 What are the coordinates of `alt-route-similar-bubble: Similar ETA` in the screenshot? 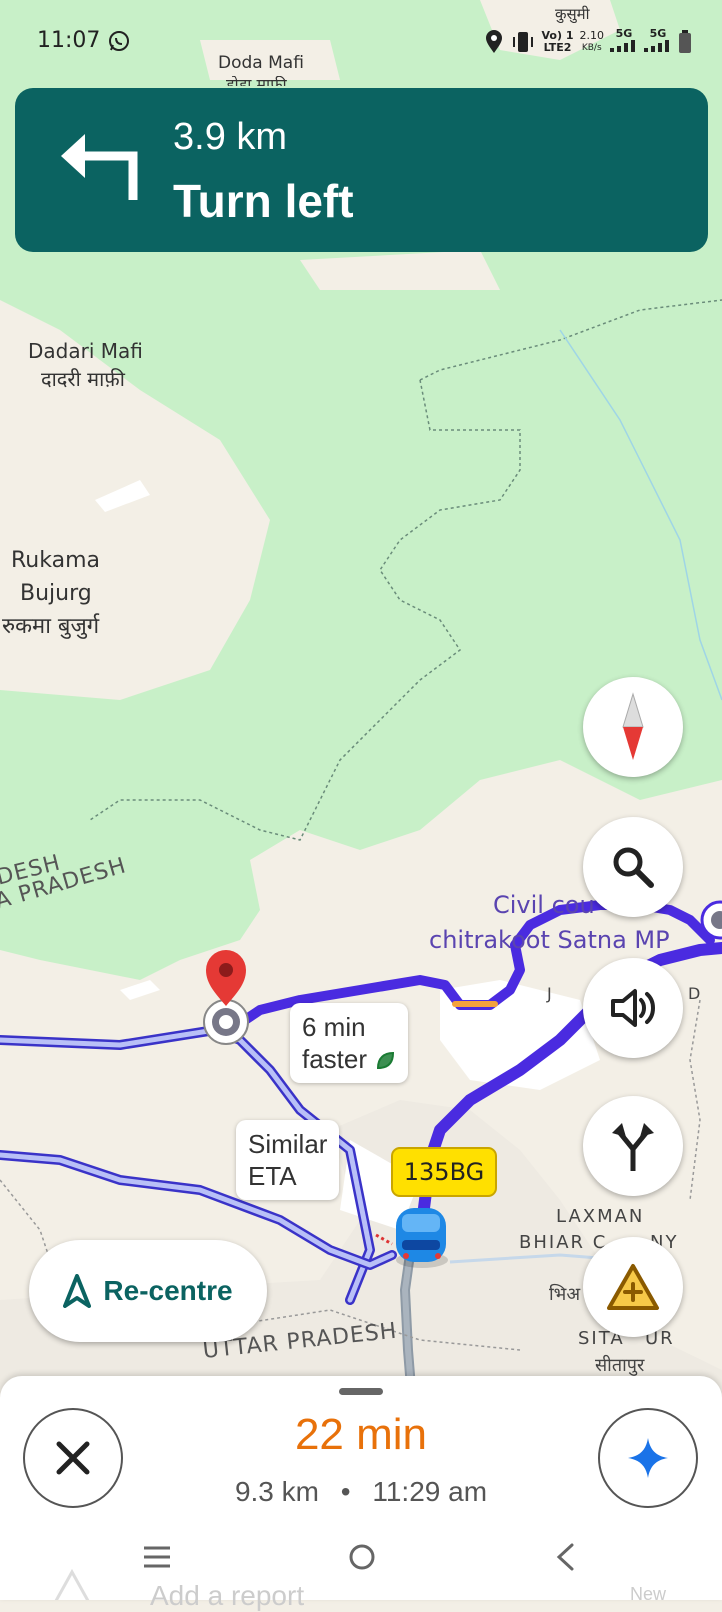 It's located at (288, 1160).